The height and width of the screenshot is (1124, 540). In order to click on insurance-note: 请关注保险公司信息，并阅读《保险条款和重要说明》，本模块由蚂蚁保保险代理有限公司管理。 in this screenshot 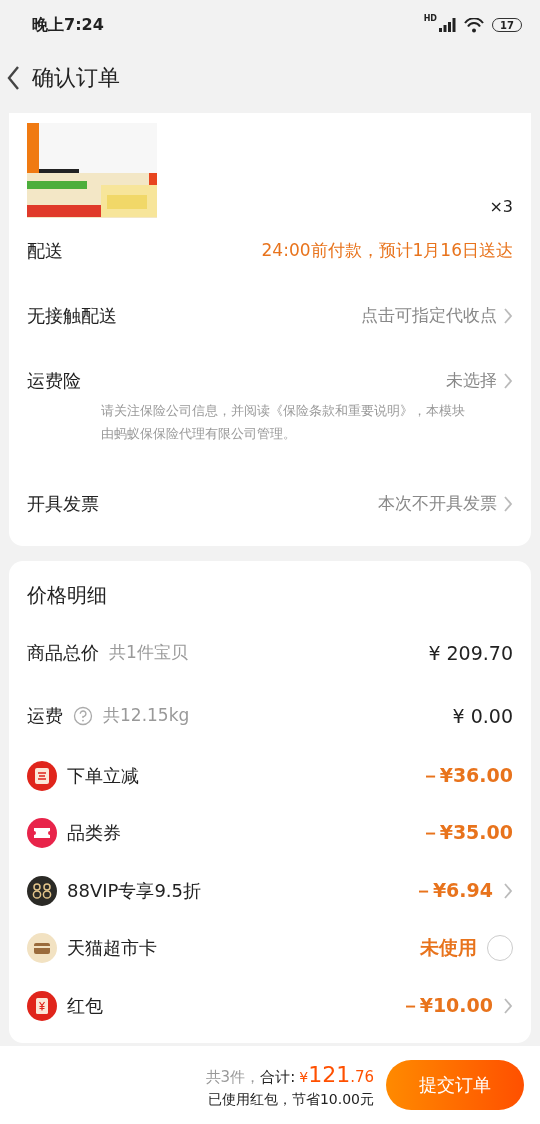, I will do `click(283, 422)`.